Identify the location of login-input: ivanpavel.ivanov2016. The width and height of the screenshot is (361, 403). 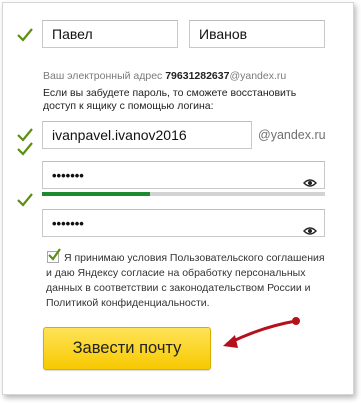
(147, 135).